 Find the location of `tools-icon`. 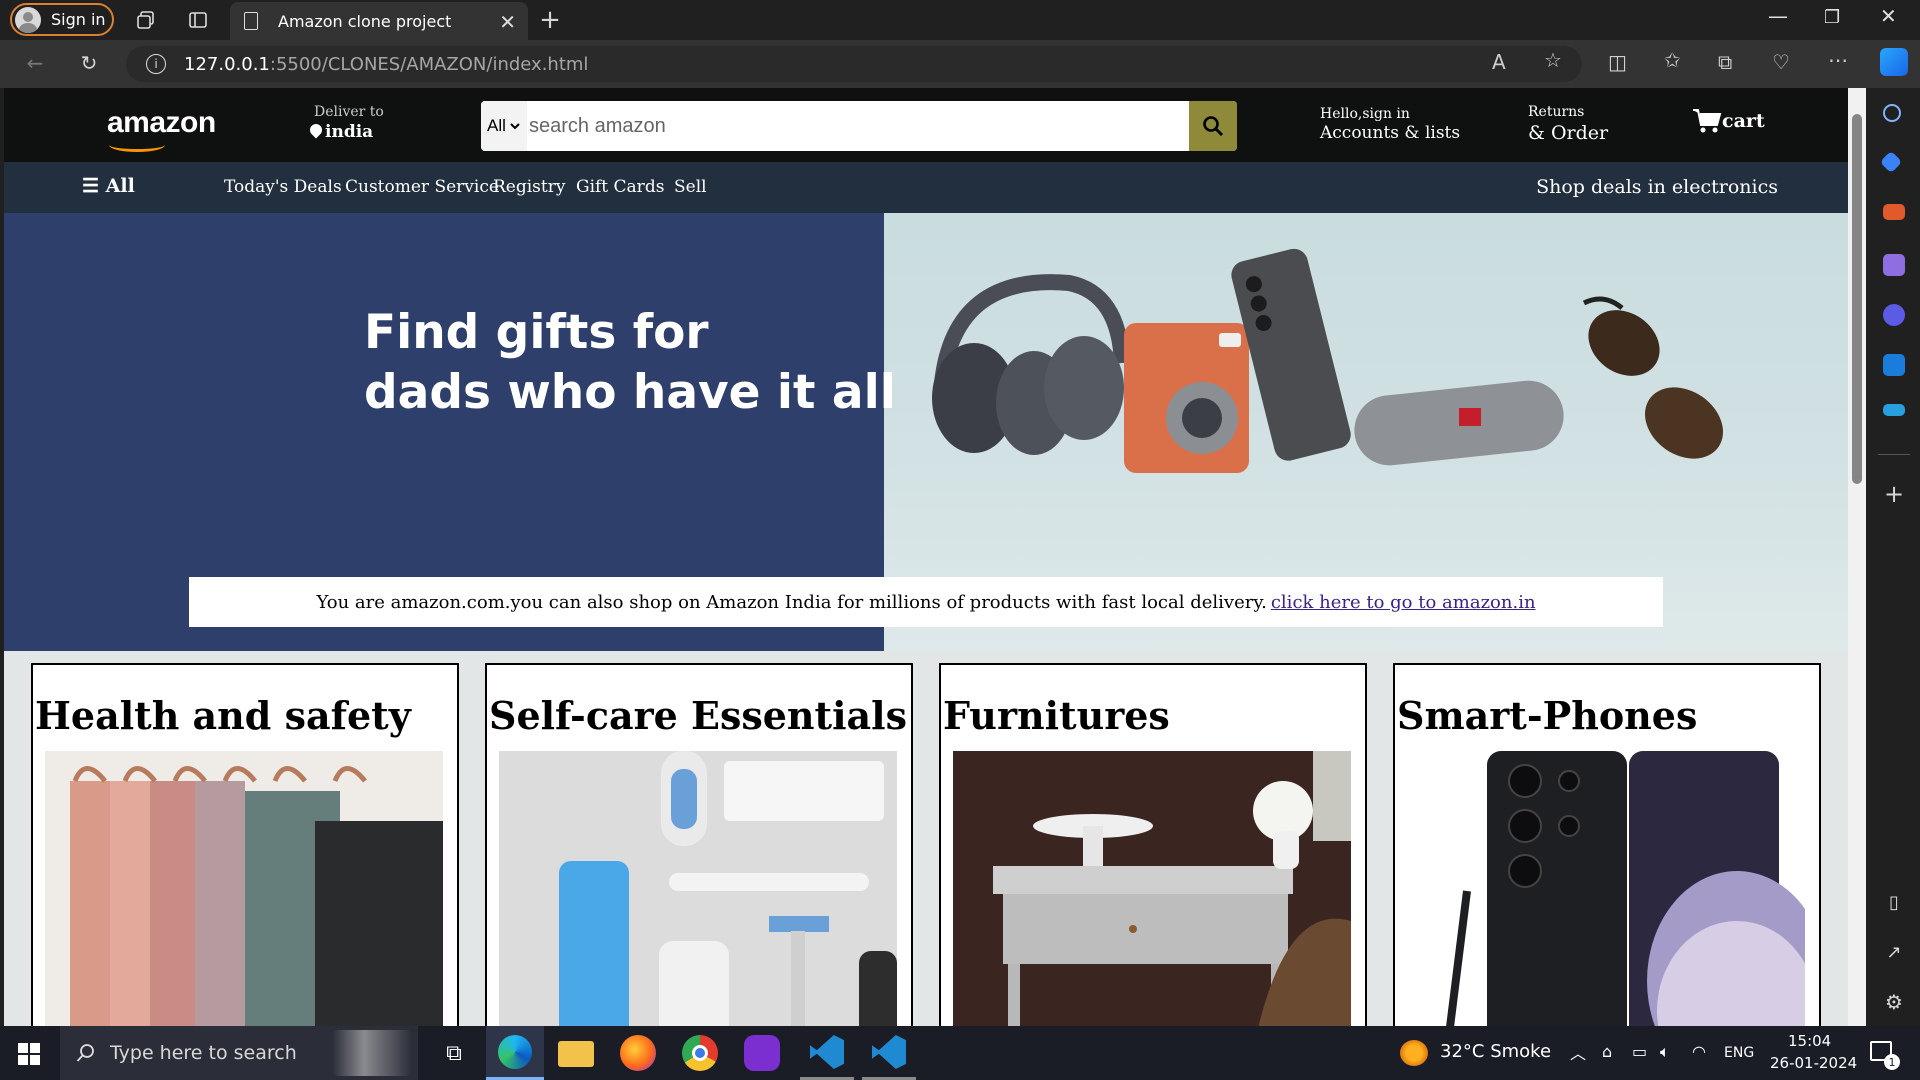

tools-icon is located at coordinates (1894, 212).